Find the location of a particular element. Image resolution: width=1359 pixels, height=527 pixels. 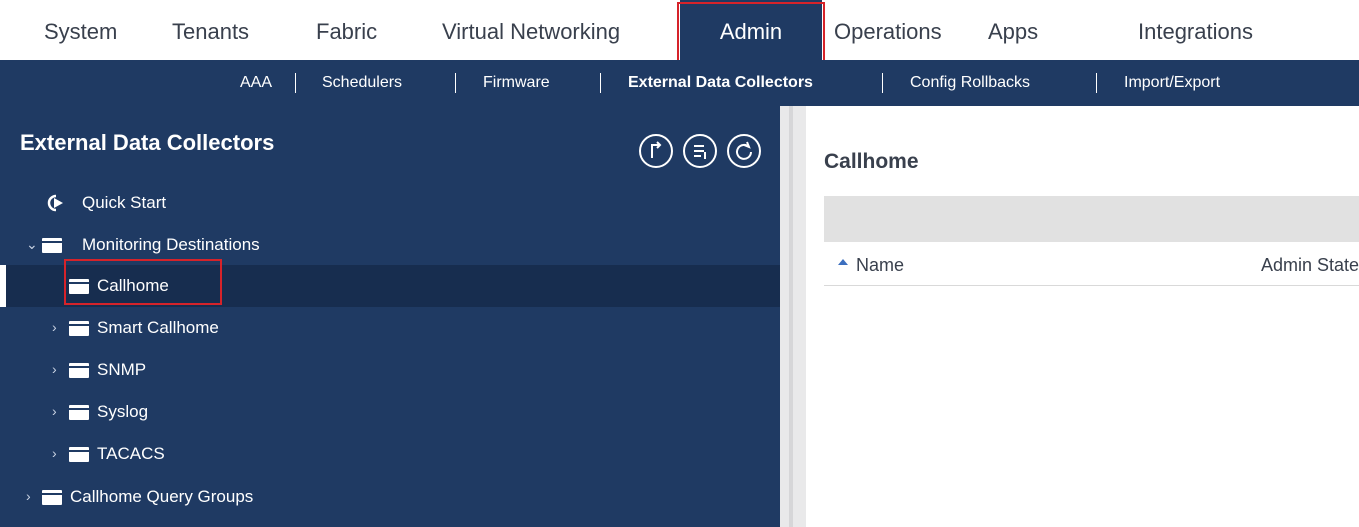

tab-integrations: Integrations is located at coordinates (1195, 30).